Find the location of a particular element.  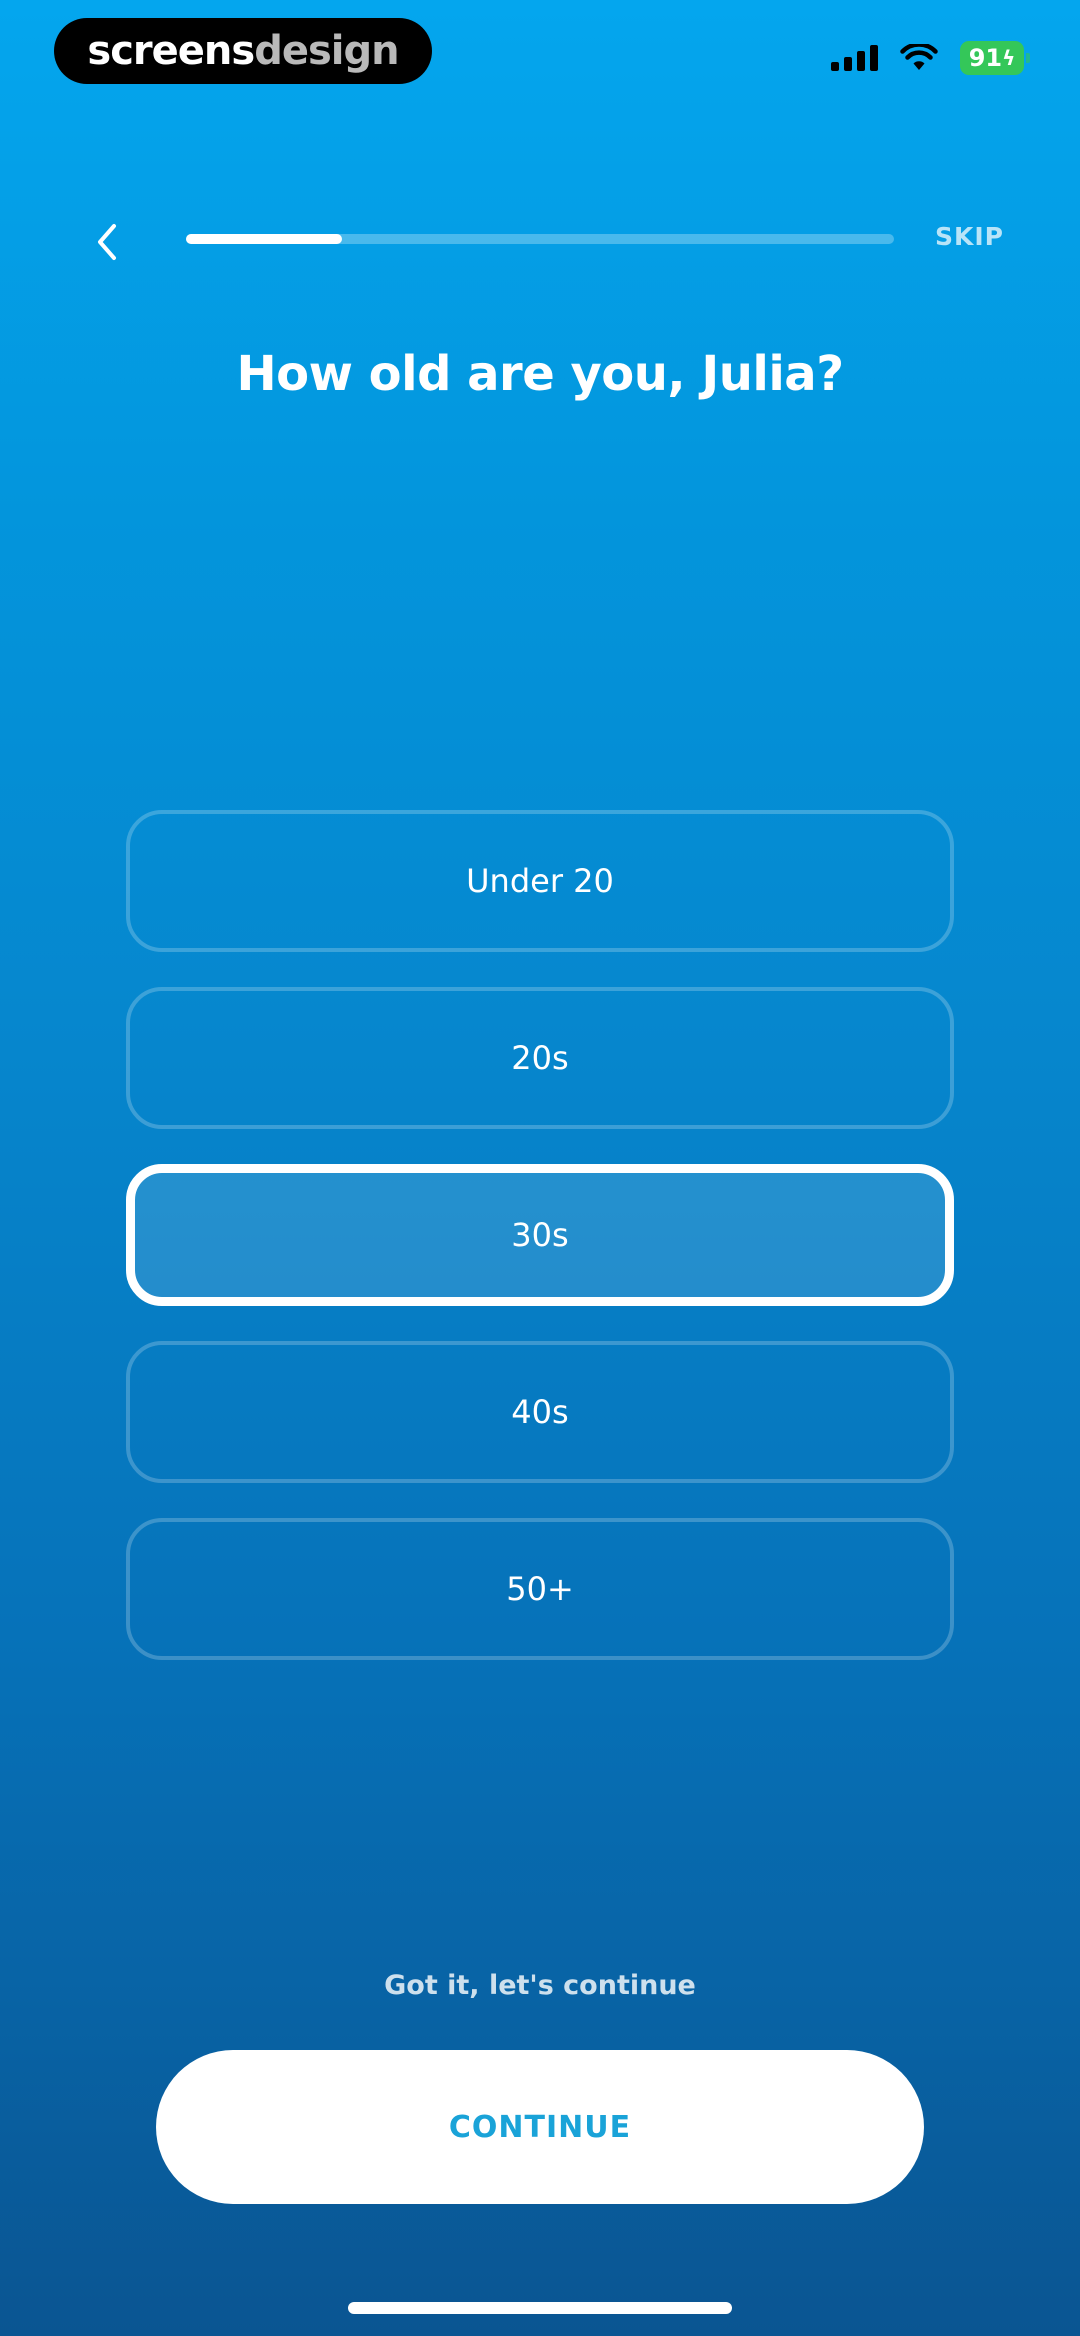

home-indicator is located at coordinates (540, 2308).